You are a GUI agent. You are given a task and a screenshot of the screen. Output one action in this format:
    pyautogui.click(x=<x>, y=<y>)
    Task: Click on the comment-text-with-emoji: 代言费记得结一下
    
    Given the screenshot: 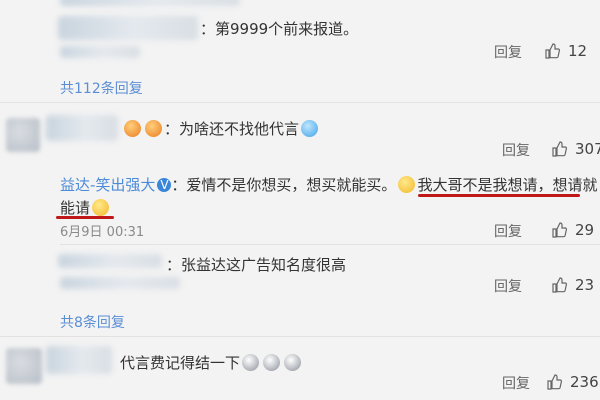 What is the action you would take?
    pyautogui.click(x=211, y=362)
    